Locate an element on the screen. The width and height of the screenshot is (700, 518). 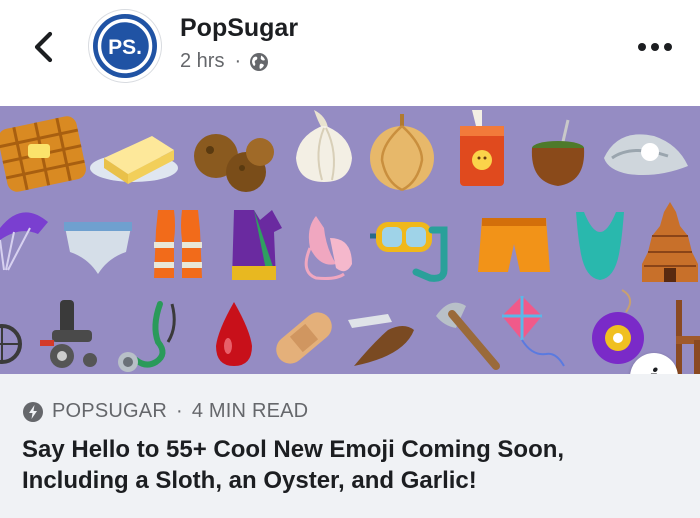
chevron-left-icon is located at coordinates (44, 47).